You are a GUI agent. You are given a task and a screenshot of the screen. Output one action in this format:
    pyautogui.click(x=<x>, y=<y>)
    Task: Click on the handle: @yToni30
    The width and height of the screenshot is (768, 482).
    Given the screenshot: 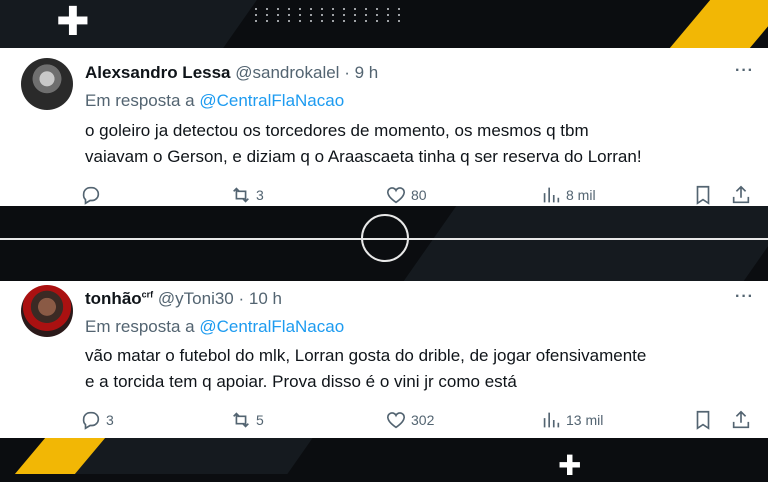 What is the action you would take?
    pyautogui.click(x=196, y=298)
    